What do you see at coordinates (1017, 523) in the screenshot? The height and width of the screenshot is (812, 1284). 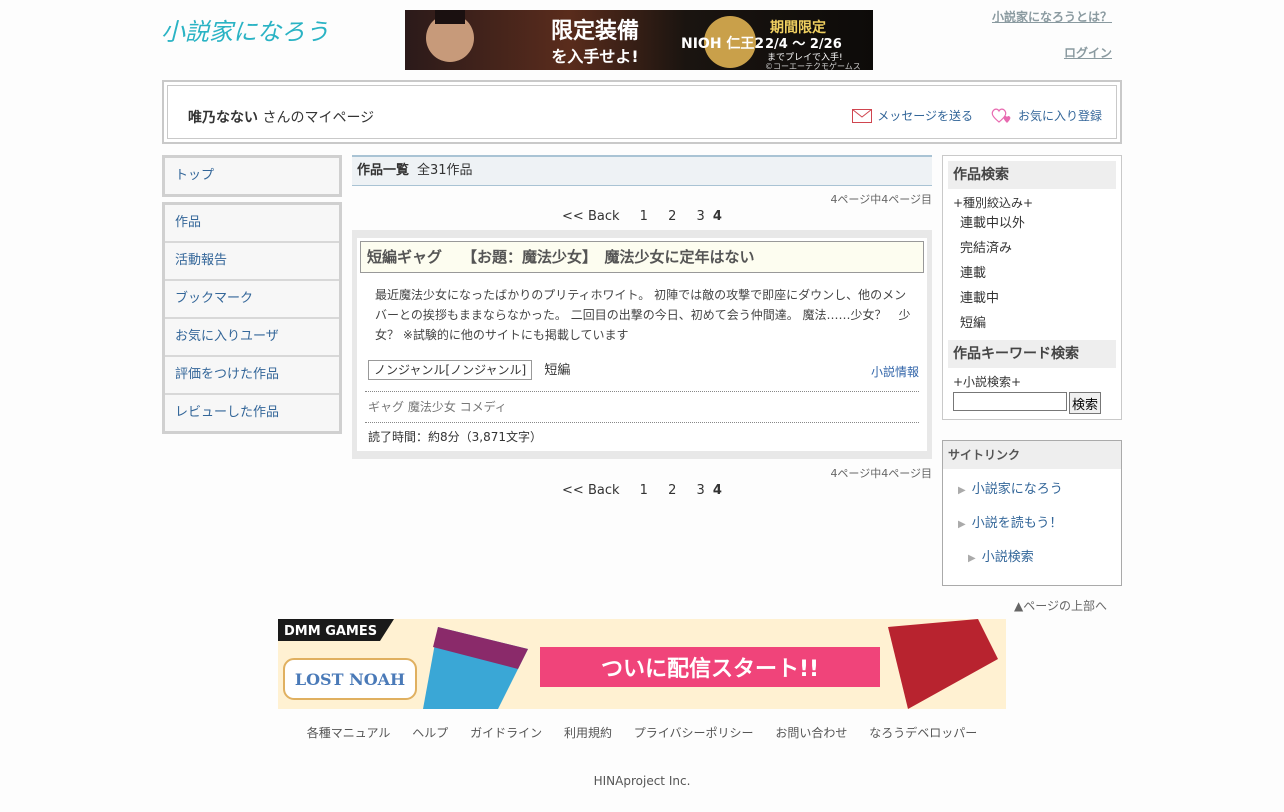 I see `sitelink-yomou-label: 小説を読もう！` at bounding box center [1017, 523].